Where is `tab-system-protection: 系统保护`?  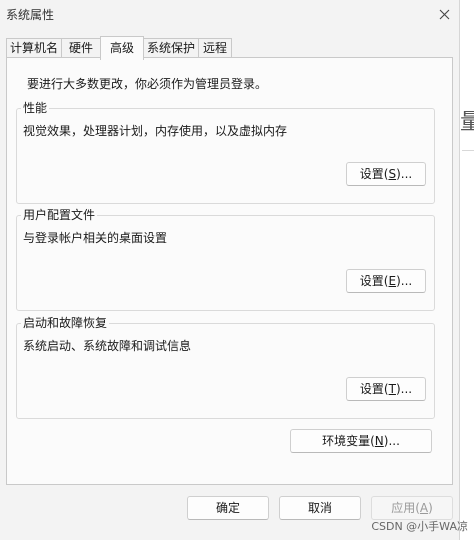 tab-system-protection: 系统保护 is located at coordinates (171, 48).